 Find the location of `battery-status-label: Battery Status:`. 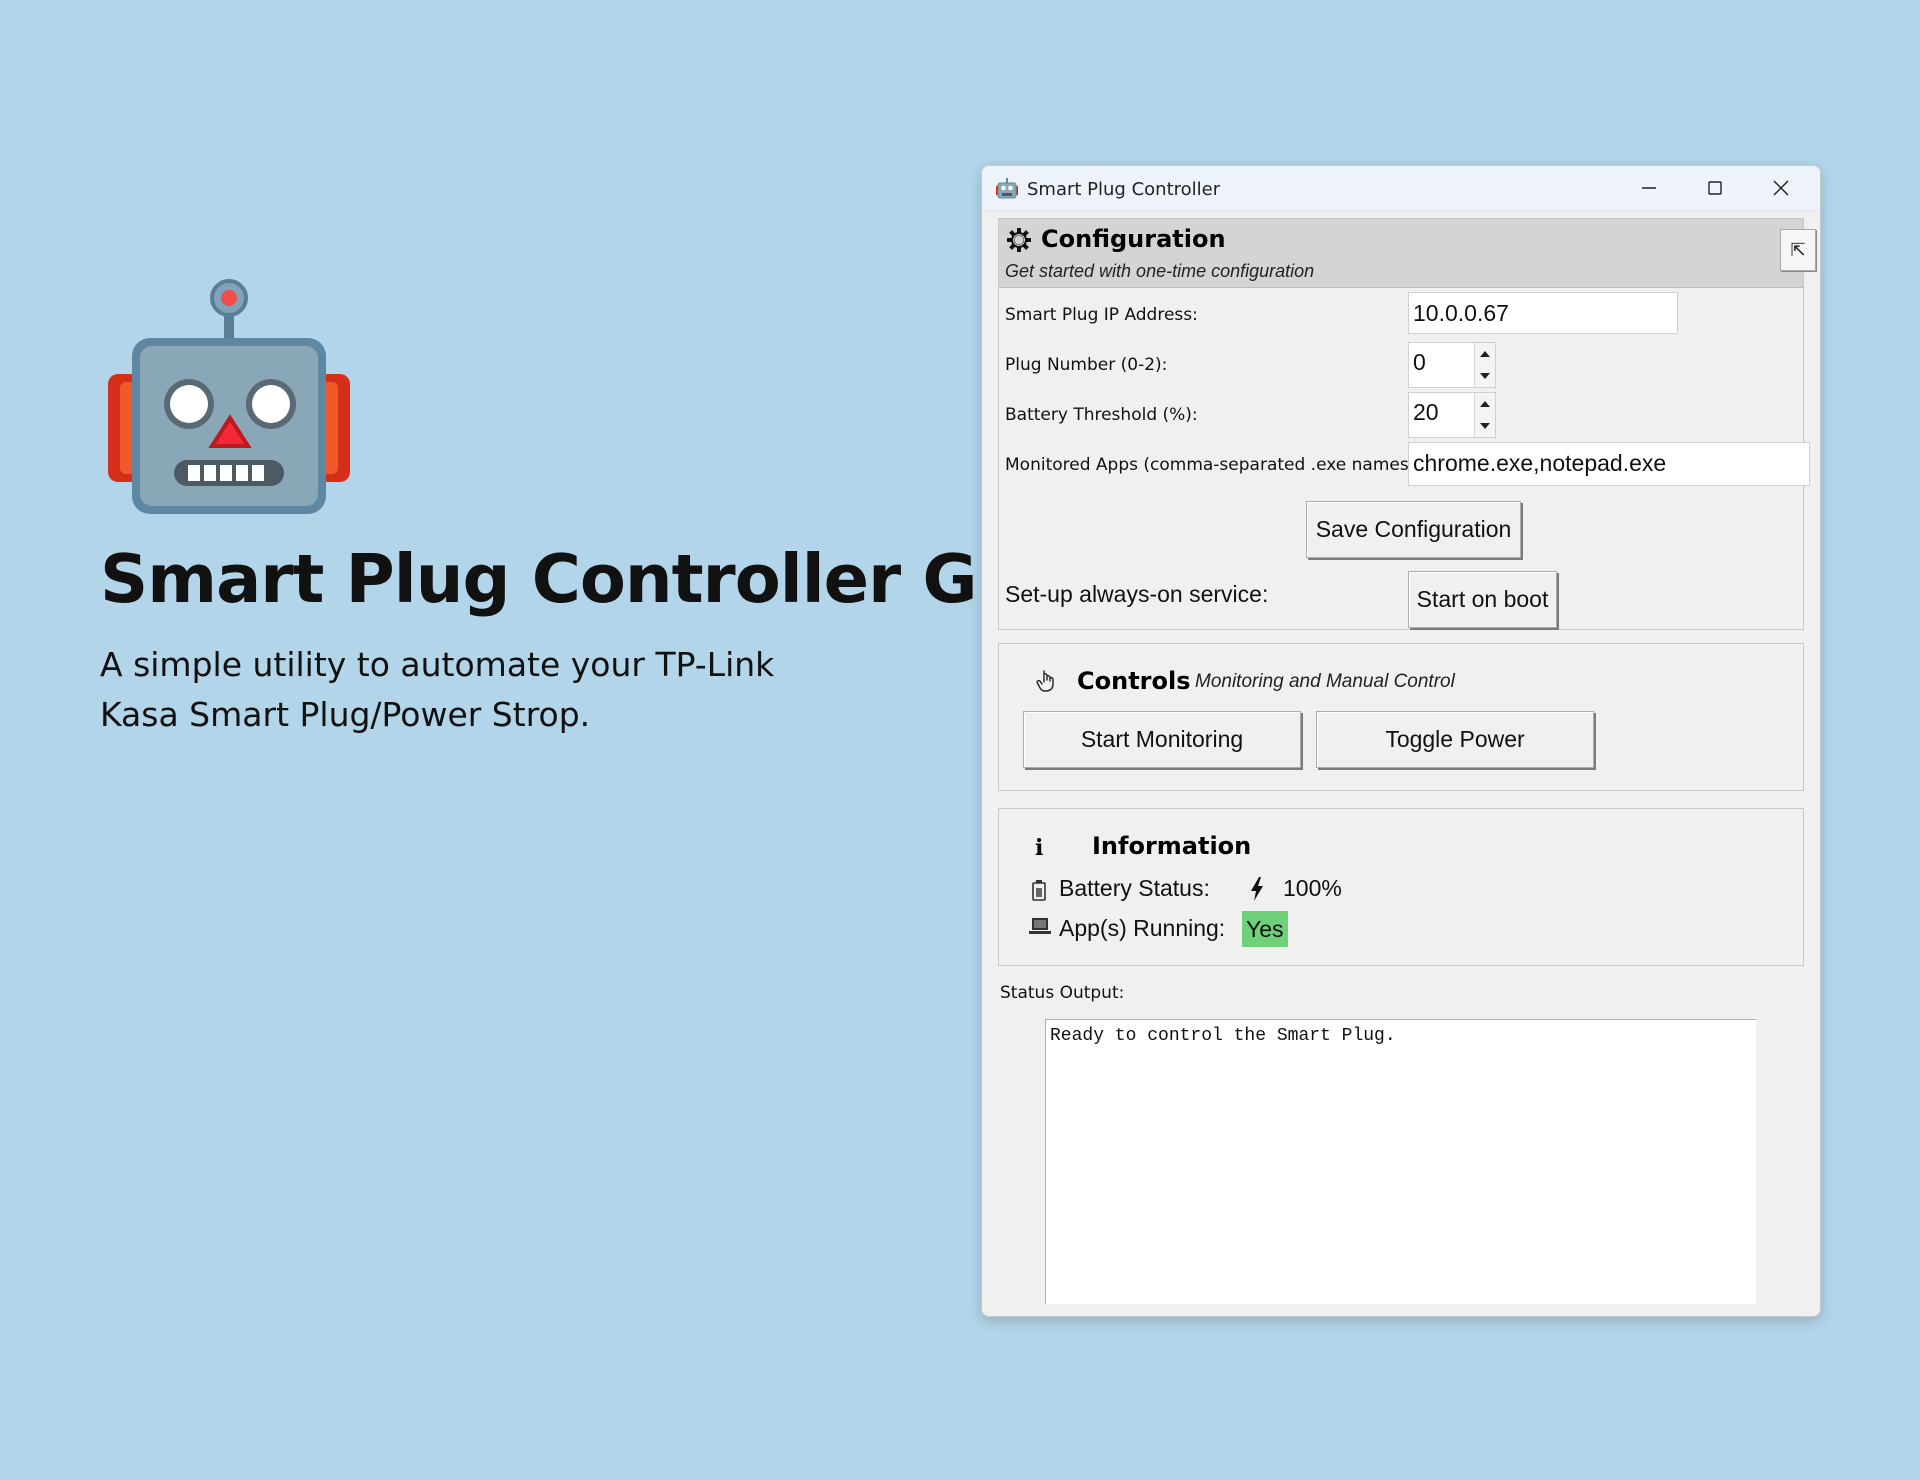

battery-status-label: Battery Status: is located at coordinates (1134, 888).